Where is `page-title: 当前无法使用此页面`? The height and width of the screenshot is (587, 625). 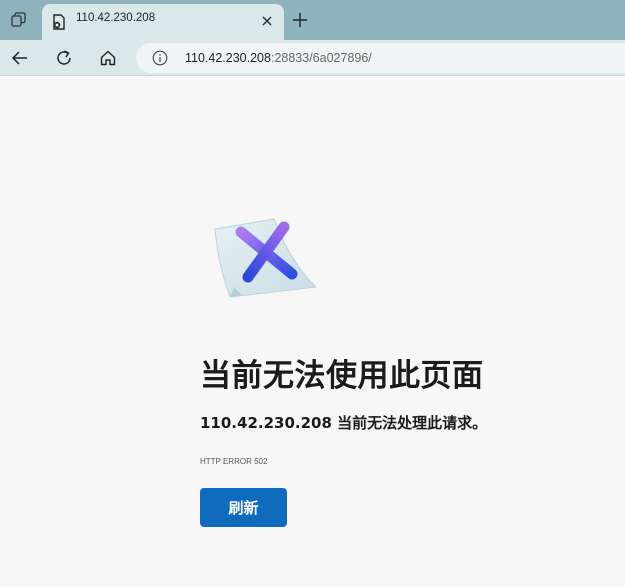
page-title: 当前无法使用此页面 is located at coordinates (342, 376).